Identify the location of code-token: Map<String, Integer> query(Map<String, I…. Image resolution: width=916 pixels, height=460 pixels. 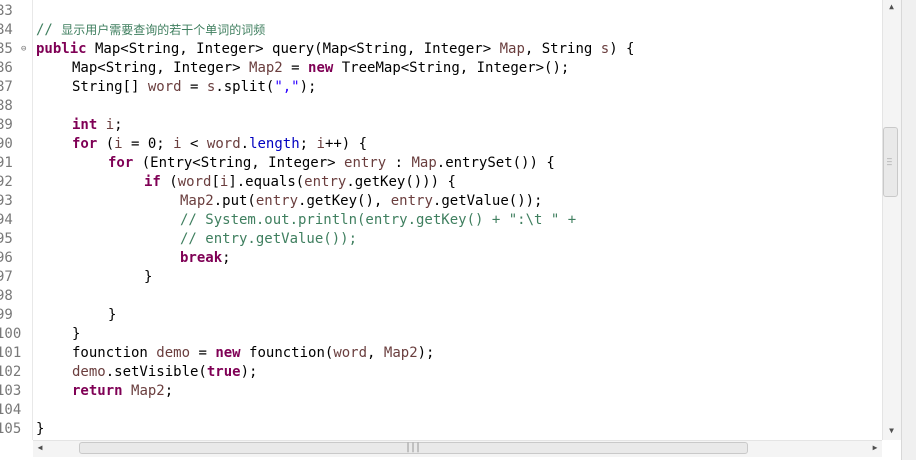
(293, 49).